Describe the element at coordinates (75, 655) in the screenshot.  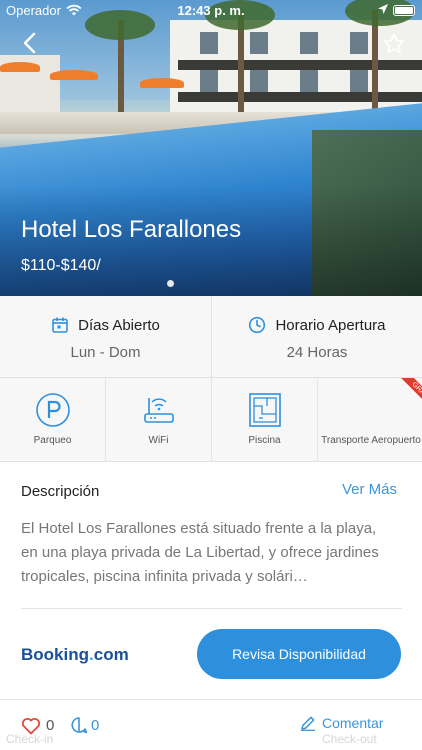
I see `booking-logo: Booking.com` at that location.